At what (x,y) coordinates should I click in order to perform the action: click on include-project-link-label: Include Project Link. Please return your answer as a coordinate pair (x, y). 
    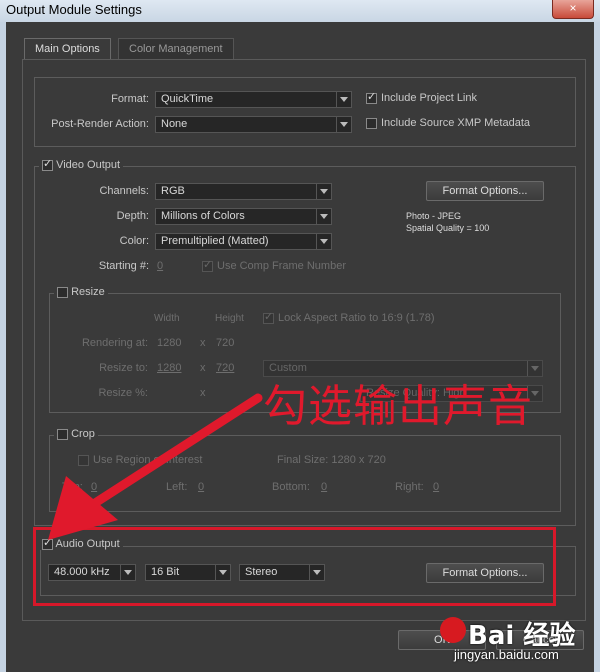
    Looking at the image, I should click on (429, 98).